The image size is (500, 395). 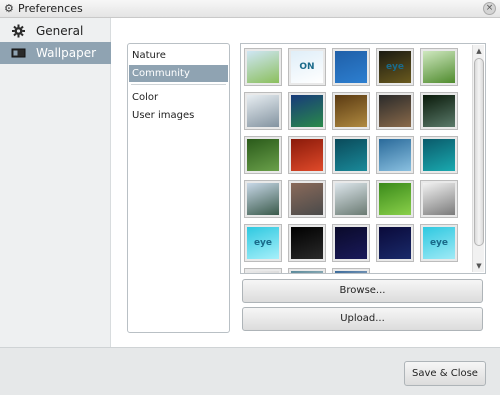 What do you see at coordinates (178, 55) in the screenshot?
I see `category-item-nature: Nature` at bounding box center [178, 55].